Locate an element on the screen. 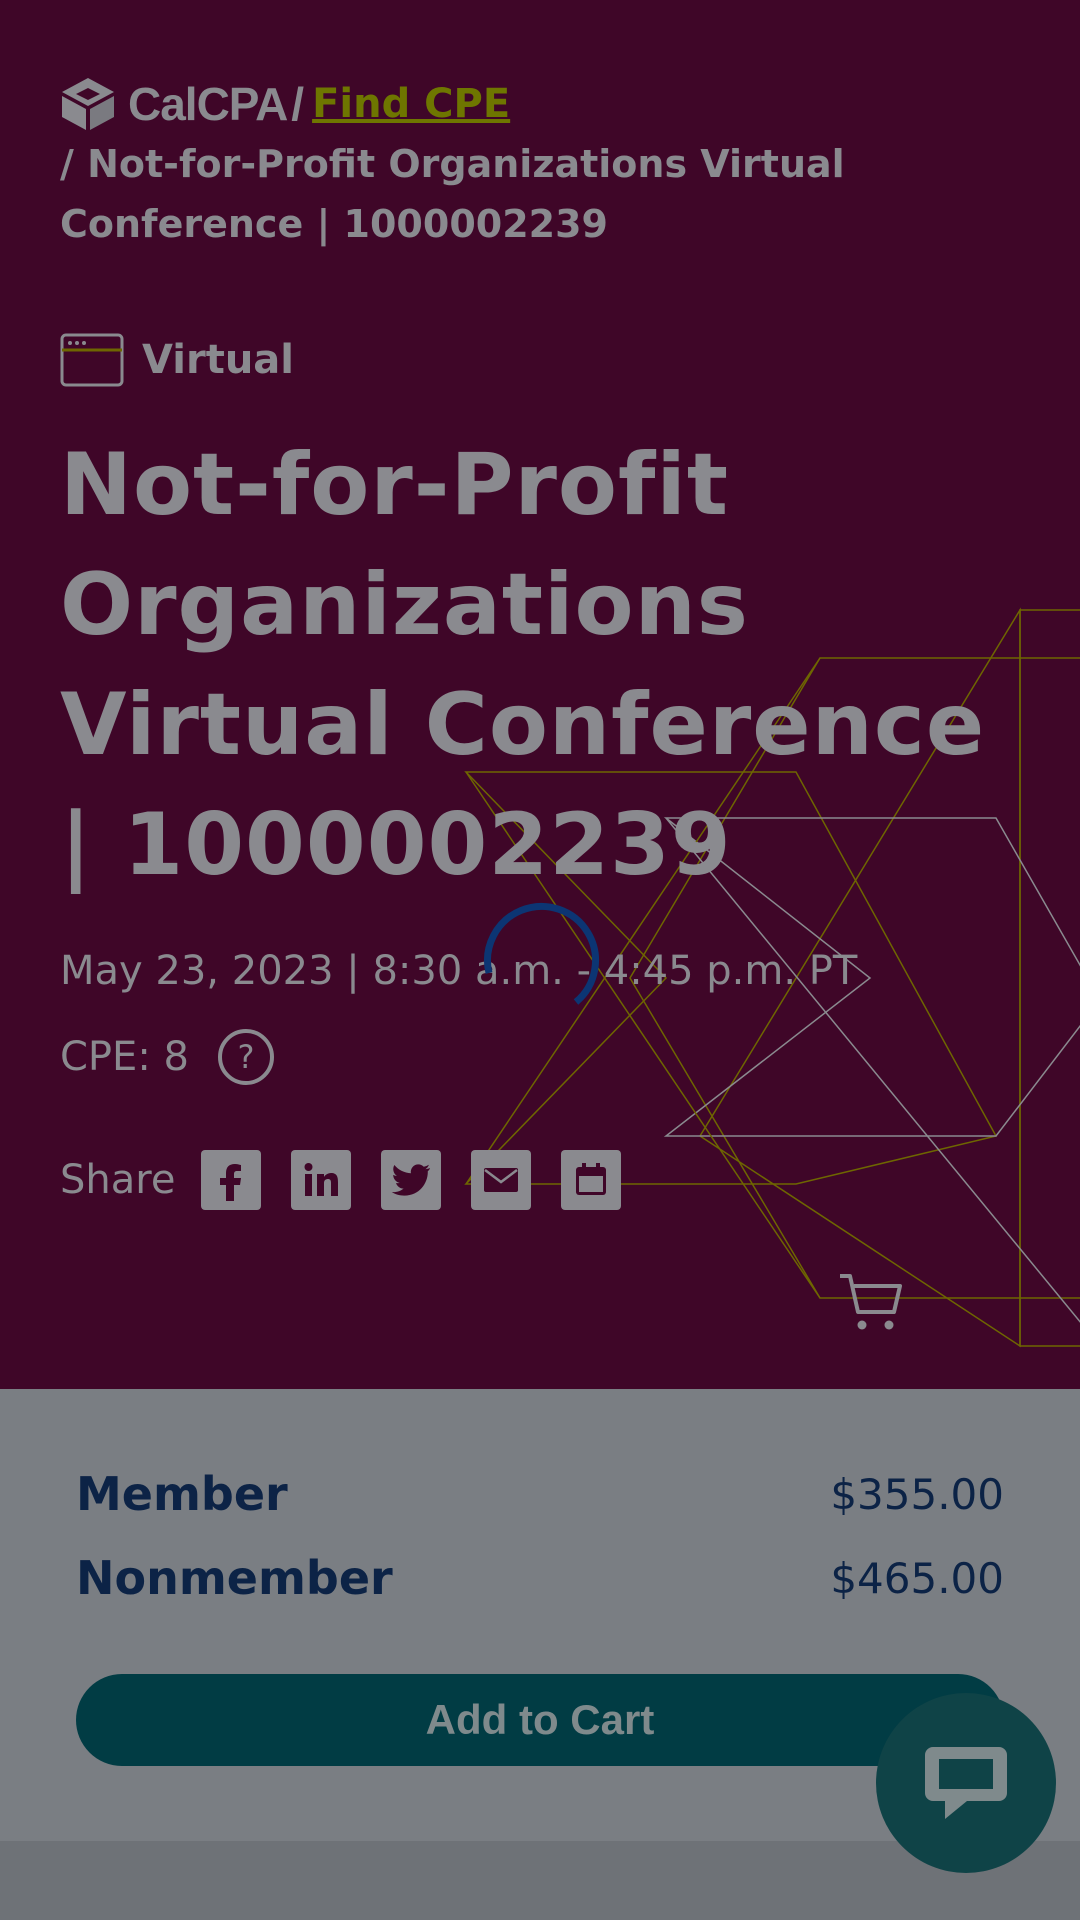 The width and height of the screenshot is (1080, 1920). format-label: Virtual is located at coordinates (218, 360).